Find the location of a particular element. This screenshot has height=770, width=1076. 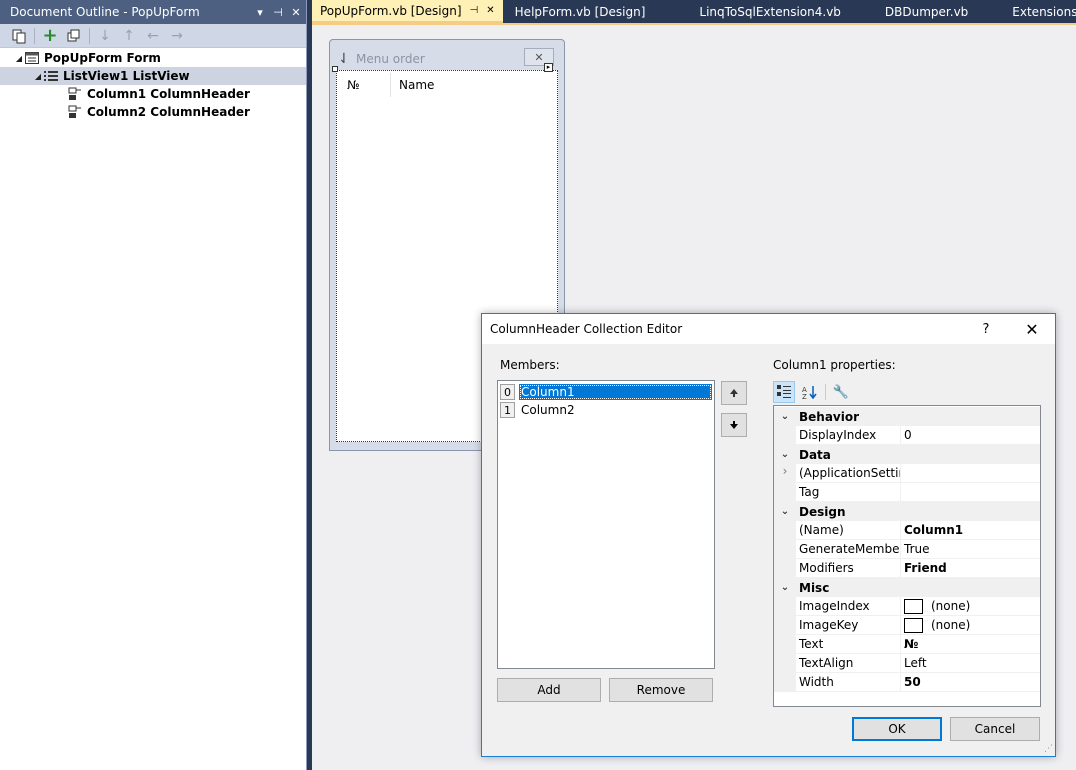

property-name: Tag is located at coordinates (848, 492).